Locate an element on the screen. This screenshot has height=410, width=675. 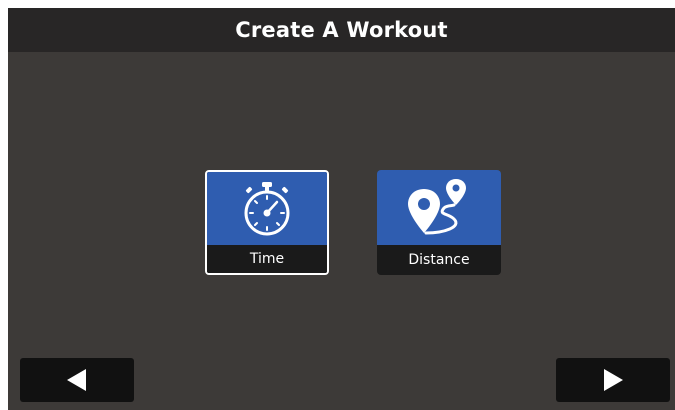
distance-tile-label: Distance is located at coordinates (439, 260).